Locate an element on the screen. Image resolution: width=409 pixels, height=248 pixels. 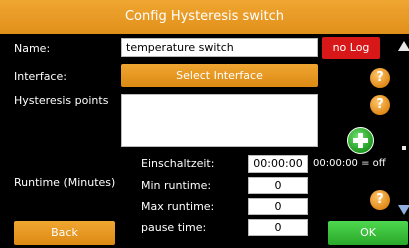
add-point-button is located at coordinates (360, 140).